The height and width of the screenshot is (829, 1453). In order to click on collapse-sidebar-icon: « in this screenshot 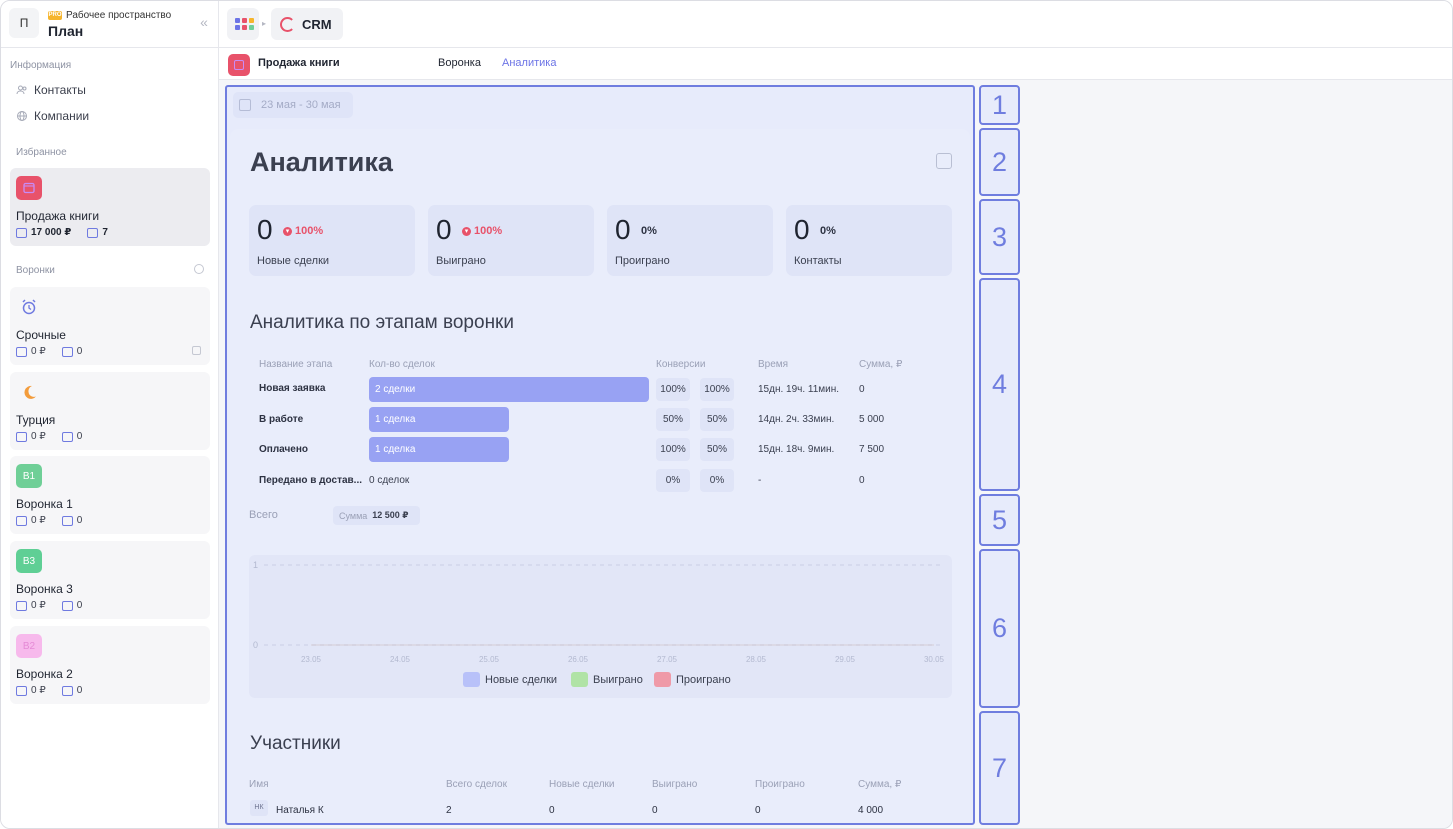, I will do `click(204, 22)`.